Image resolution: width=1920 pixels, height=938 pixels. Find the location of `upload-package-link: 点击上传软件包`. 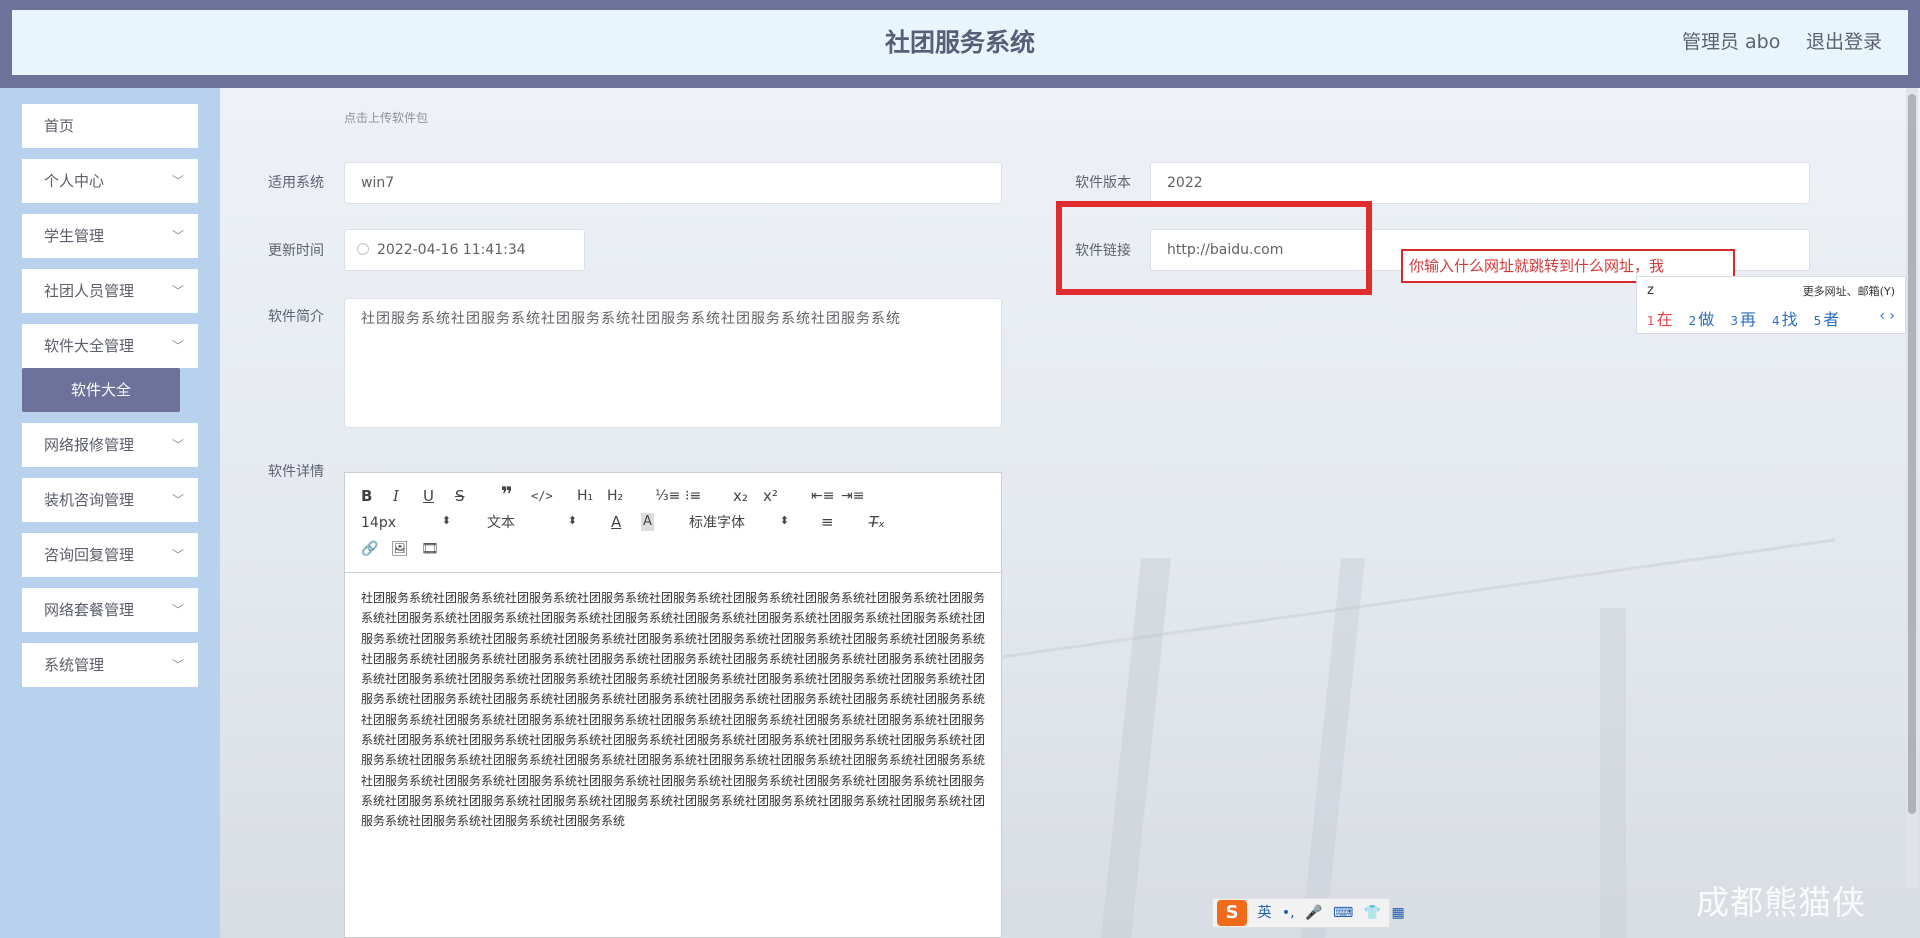

upload-package-link: 点击上传软件包 is located at coordinates (386, 117).